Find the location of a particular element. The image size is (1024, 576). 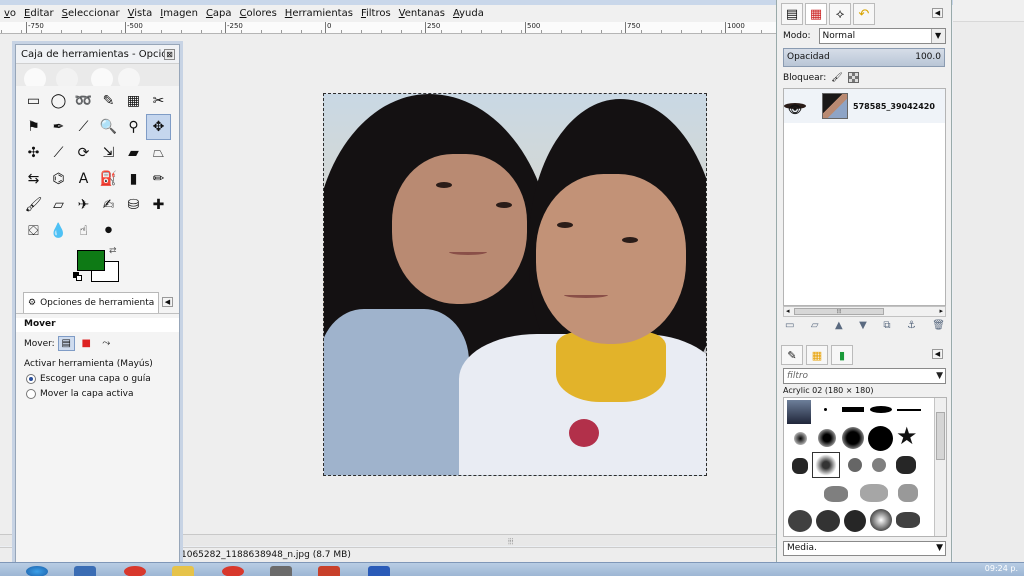

brush-tag-select: Media. ▼ is located at coordinates (864, 548).